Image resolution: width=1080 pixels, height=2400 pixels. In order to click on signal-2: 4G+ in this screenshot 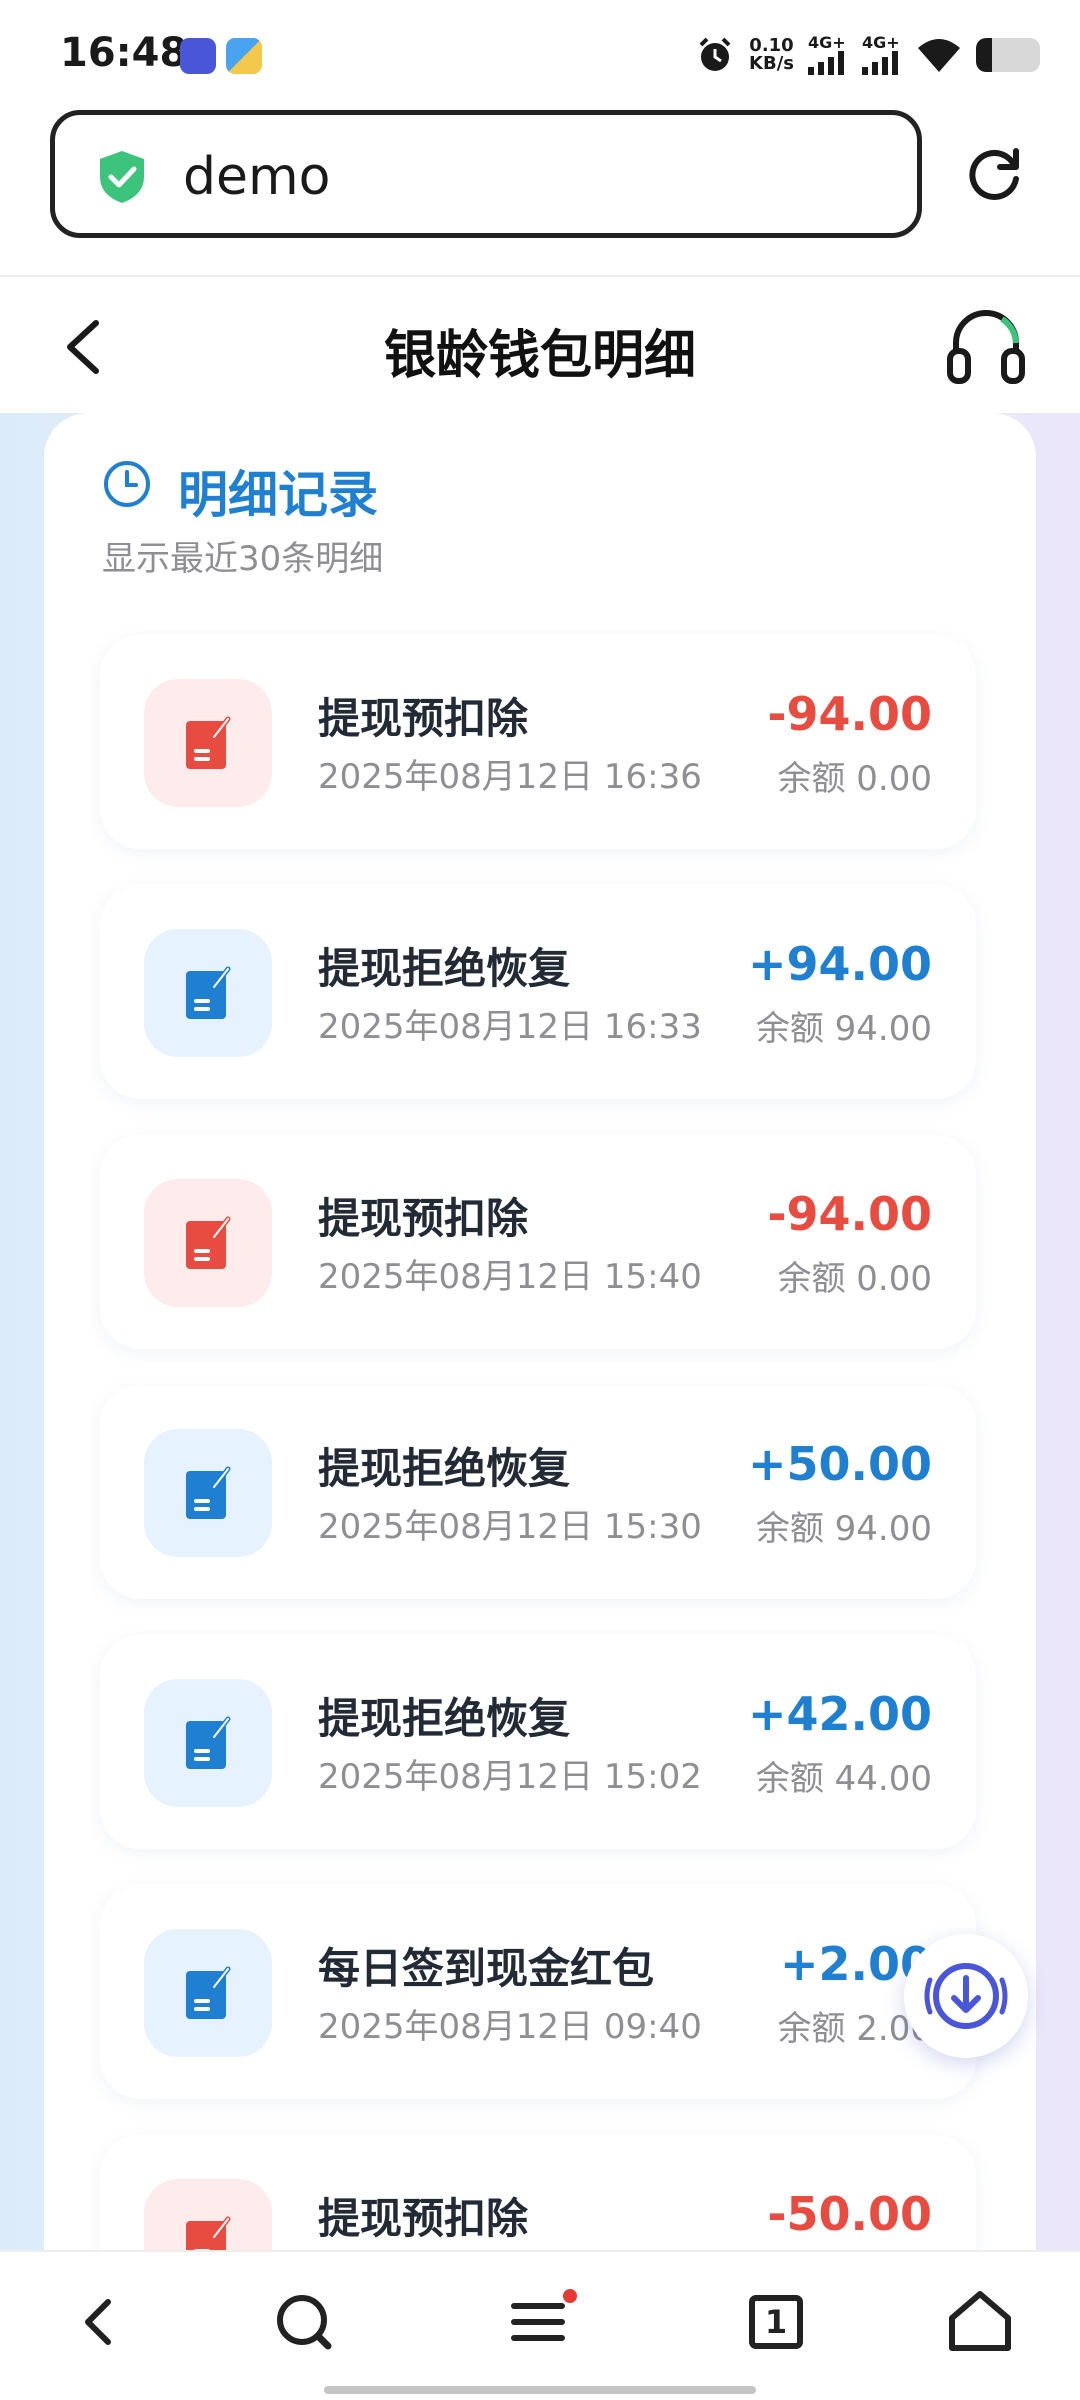, I will do `click(882, 55)`.